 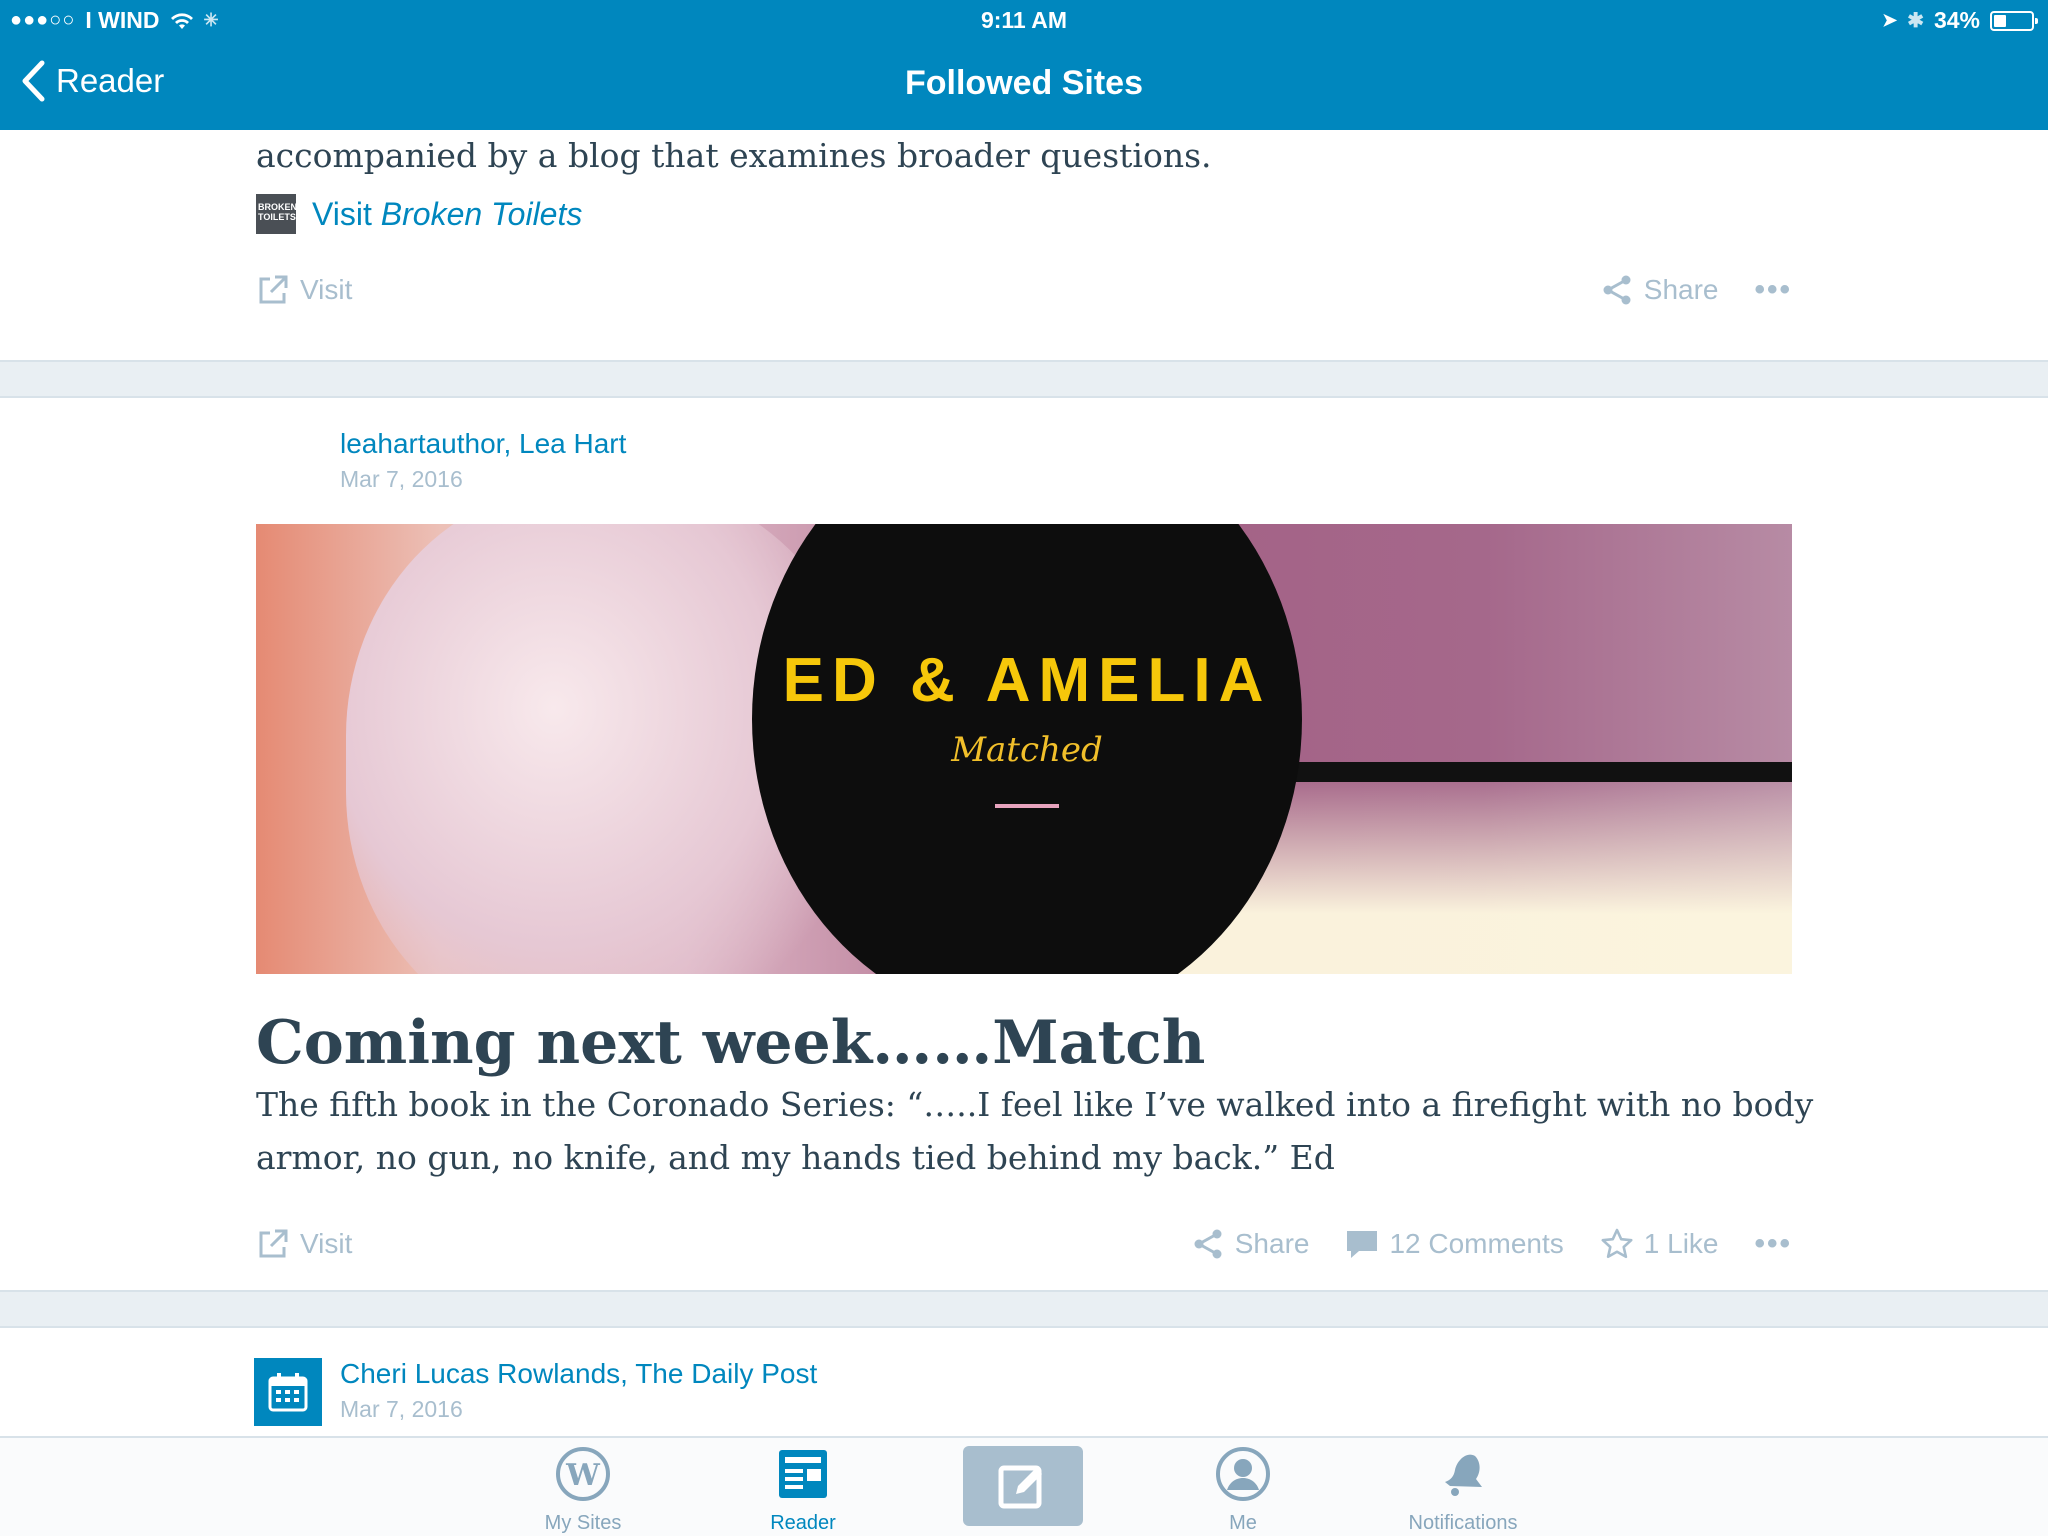 I want to click on reader-icon, so click(x=803, y=1474).